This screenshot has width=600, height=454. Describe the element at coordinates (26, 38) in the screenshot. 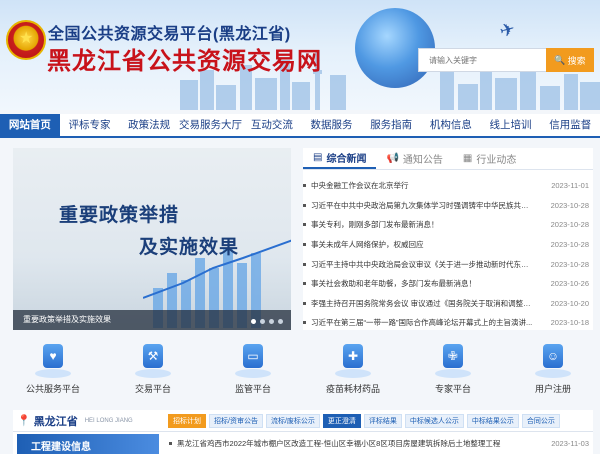

I see `emblem-star-icon: ★` at that location.